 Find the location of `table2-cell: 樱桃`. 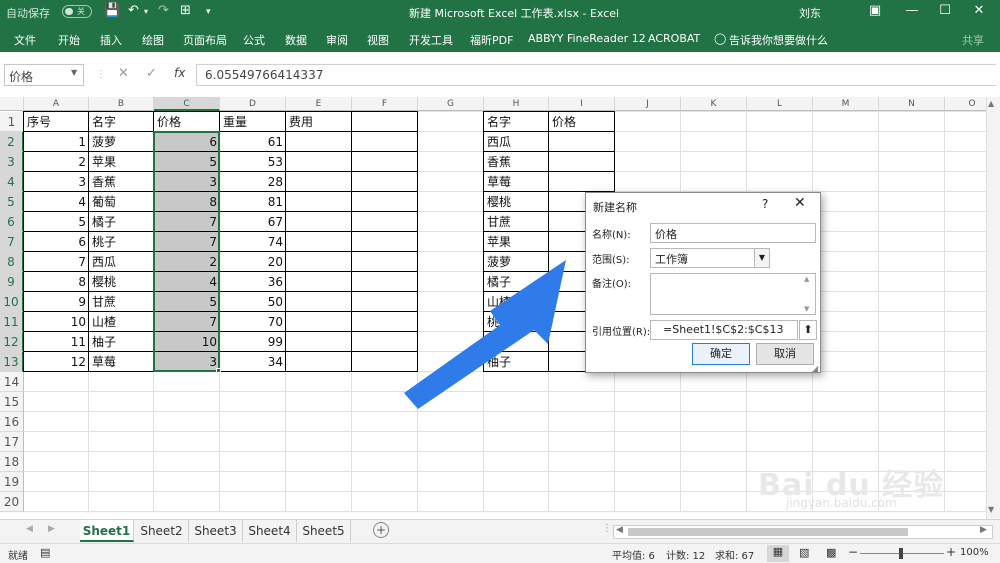

table2-cell: 樱桃 is located at coordinates (516, 202).